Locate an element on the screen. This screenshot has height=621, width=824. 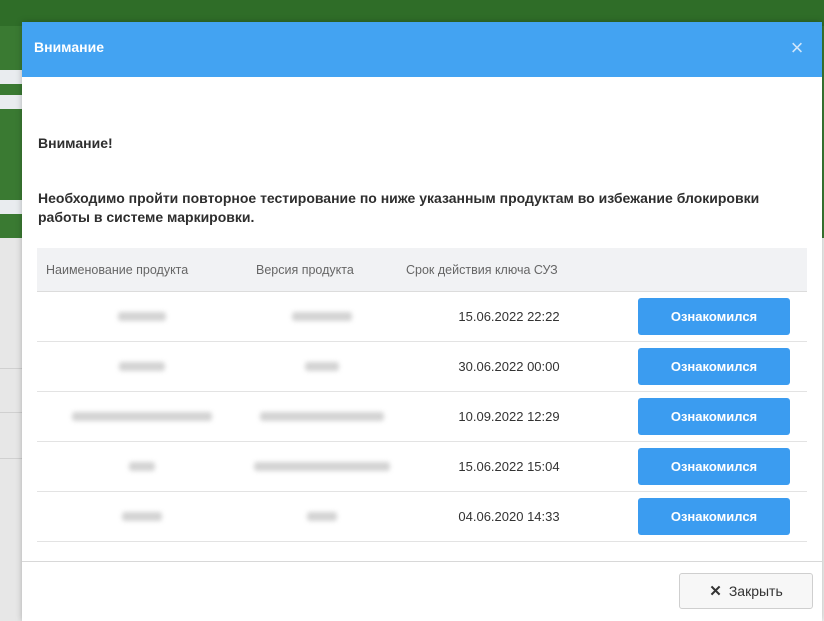
table-row: 30.06.2022 00:00 Ознакомился is located at coordinates (422, 366).